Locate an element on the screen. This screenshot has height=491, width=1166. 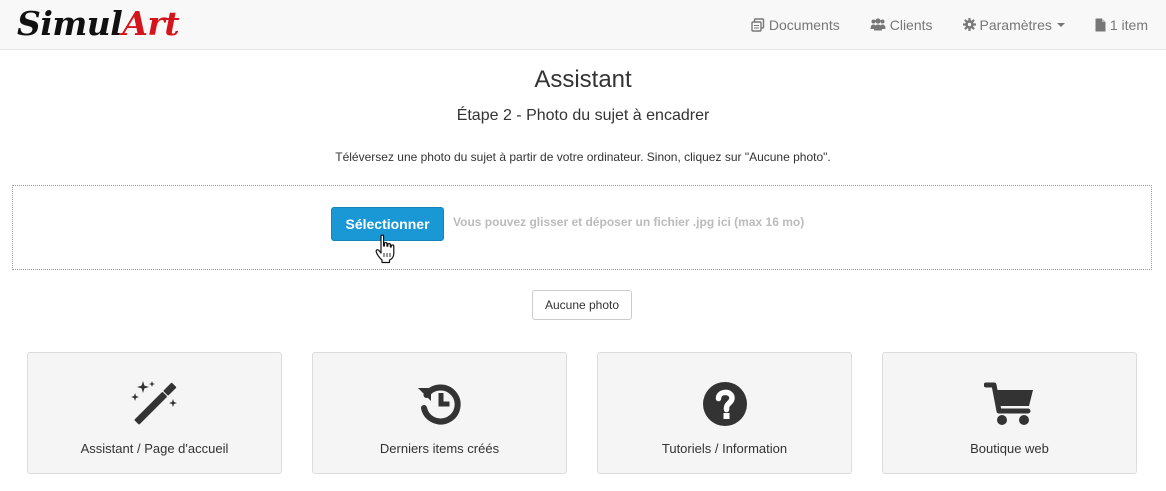
nav-item-documents: Documents is located at coordinates (795, 25).